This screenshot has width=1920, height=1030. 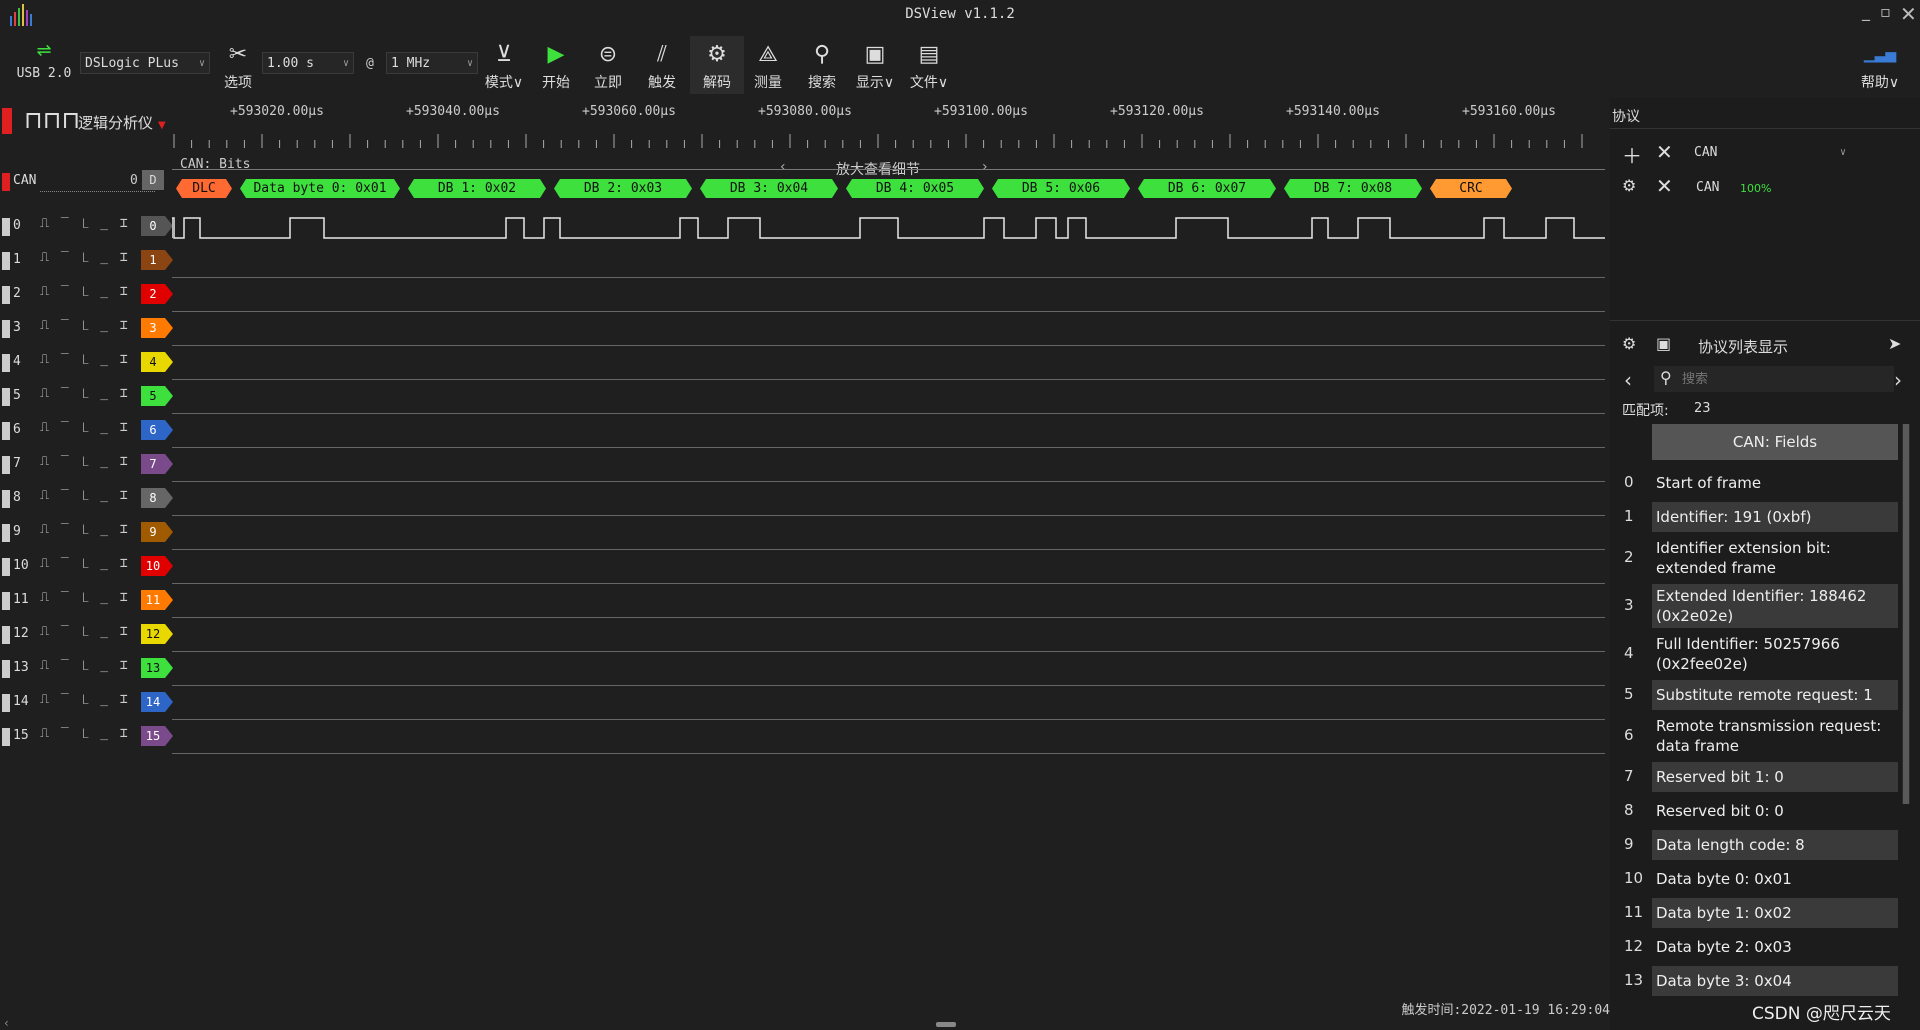 What do you see at coordinates (608, 66) in the screenshot?
I see `instant-button: ⊜ 立即` at bounding box center [608, 66].